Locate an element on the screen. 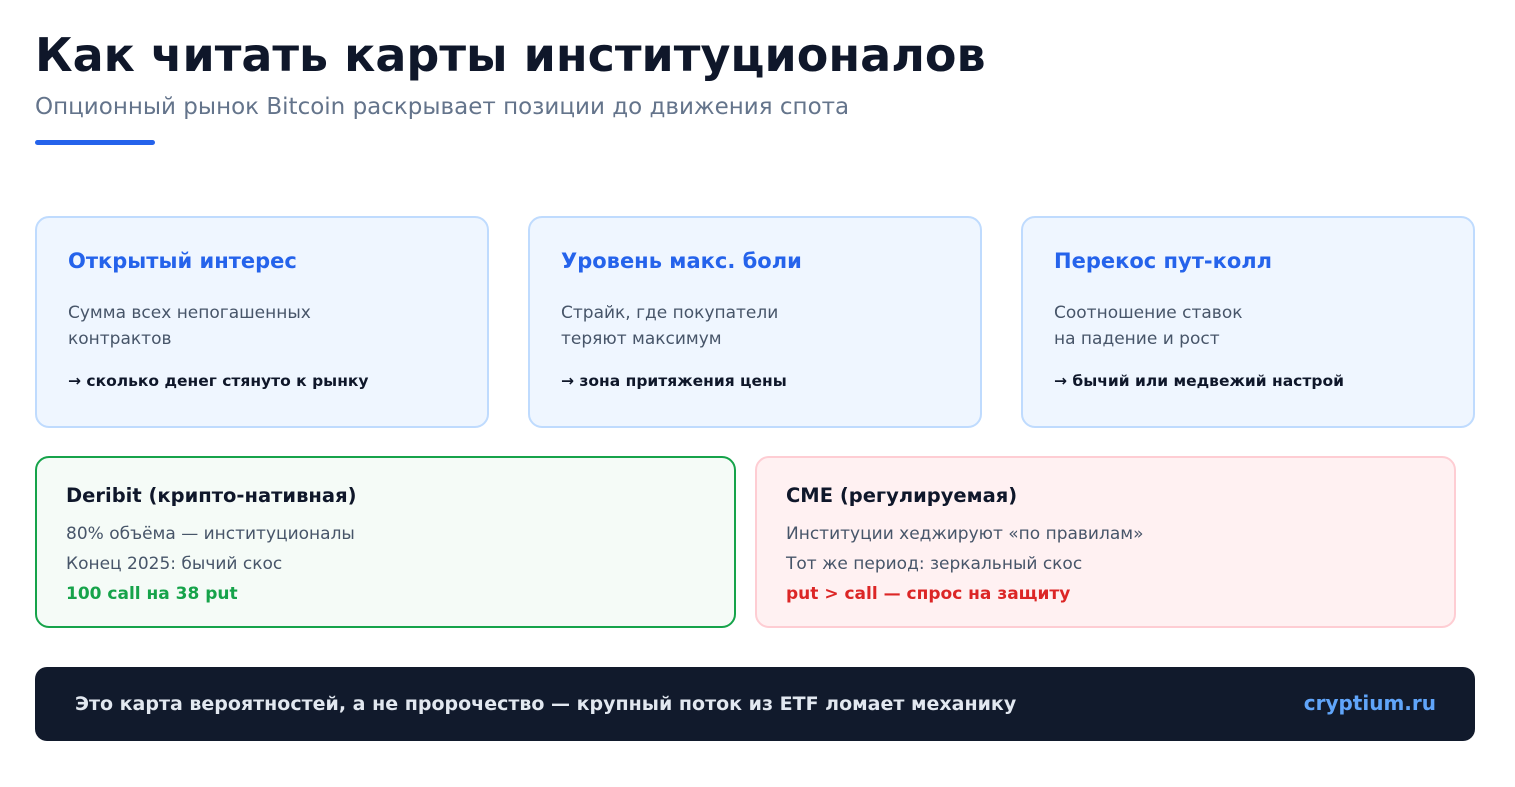 This screenshot has height=787, width=1515. card-title: Уровень макс. боли is located at coordinates (681, 261).